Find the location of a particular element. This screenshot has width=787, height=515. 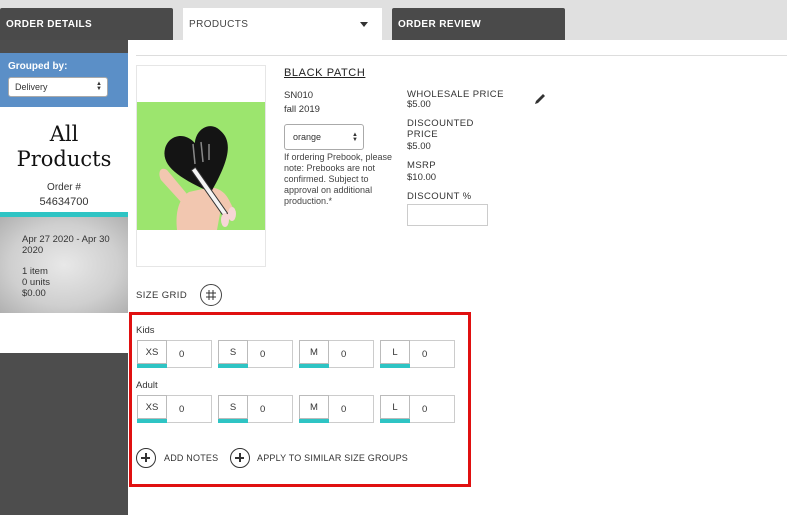

size-cell-kids-l: L 0 is located at coordinates (417, 354).